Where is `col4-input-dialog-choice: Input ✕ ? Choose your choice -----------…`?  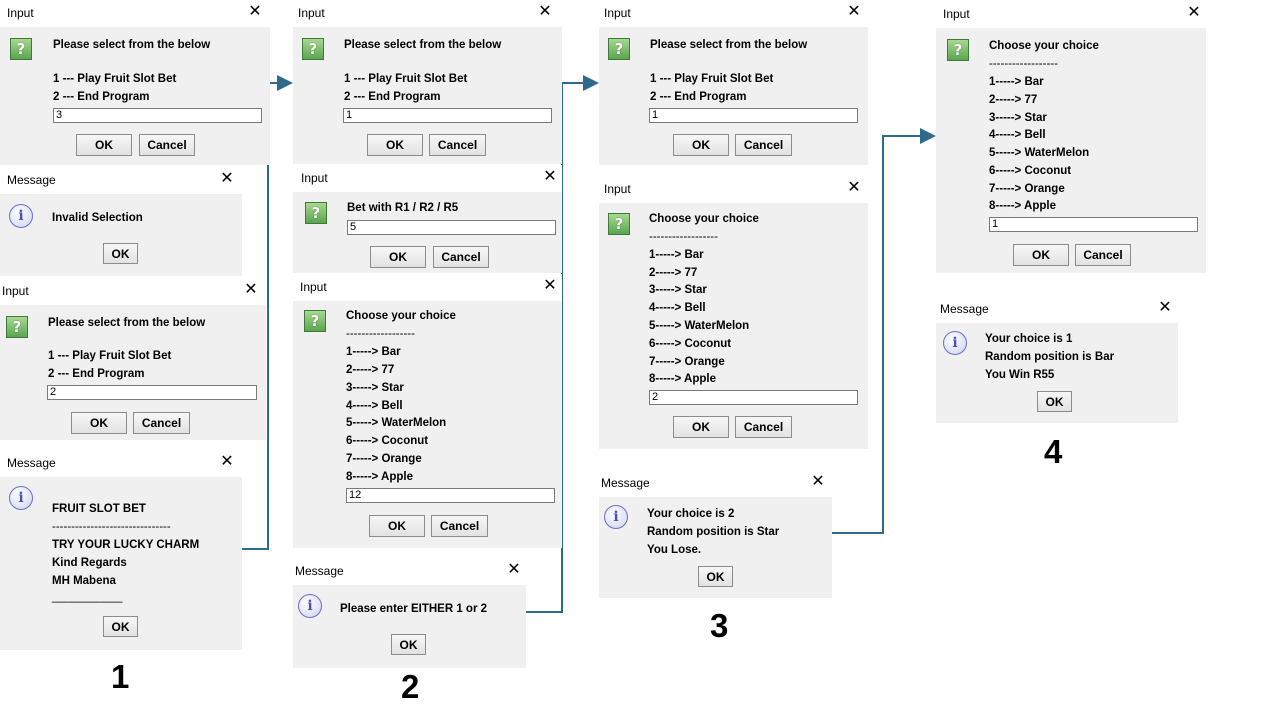 col4-input-dialog-choice: Input ✕ ? Choose your choice -----------… is located at coordinates (1071, 137).